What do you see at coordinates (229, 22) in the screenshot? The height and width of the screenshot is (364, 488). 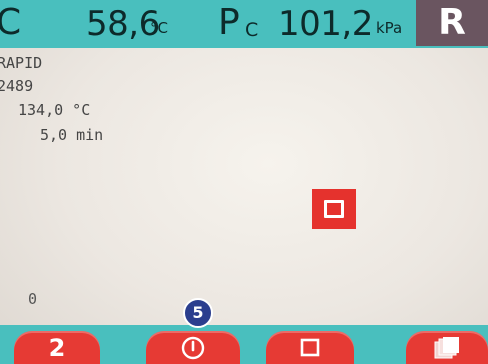 I see `pressure-symbol: P` at bounding box center [229, 22].